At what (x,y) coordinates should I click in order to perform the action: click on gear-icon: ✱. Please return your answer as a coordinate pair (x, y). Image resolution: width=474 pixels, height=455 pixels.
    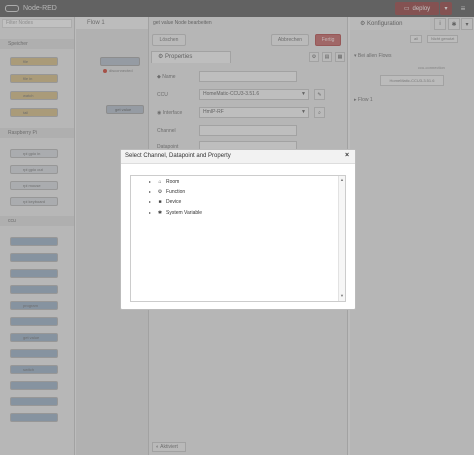
    Looking at the image, I should click on (160, 212).